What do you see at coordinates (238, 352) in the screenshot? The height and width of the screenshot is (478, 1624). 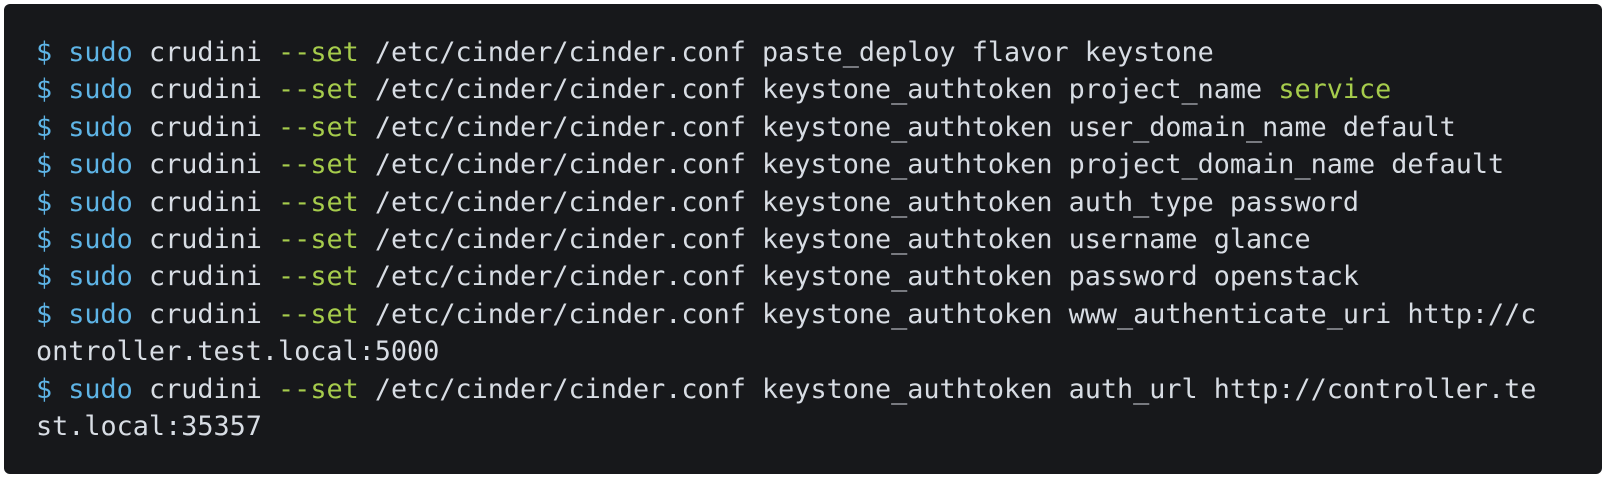 I see `command-args: ontroller.test.local:5000` at bounding box center [238, 352].